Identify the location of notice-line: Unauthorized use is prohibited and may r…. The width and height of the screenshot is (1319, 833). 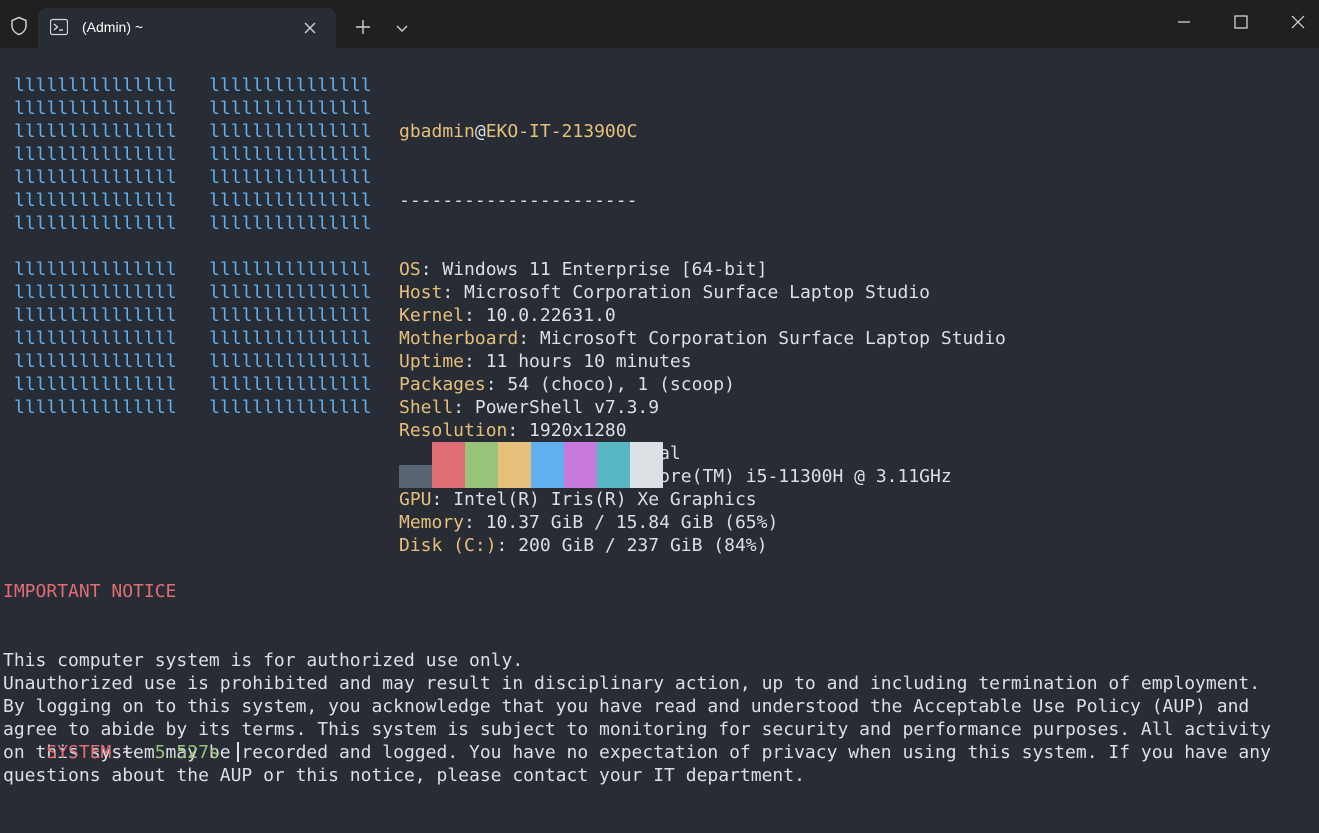
(632, 683).